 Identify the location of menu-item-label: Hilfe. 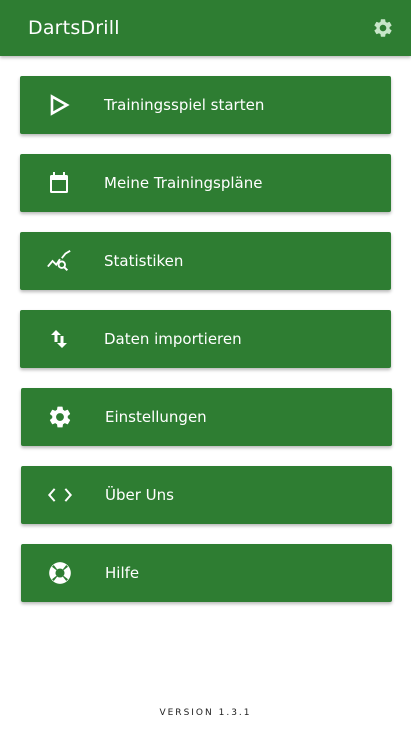
(122, 573).